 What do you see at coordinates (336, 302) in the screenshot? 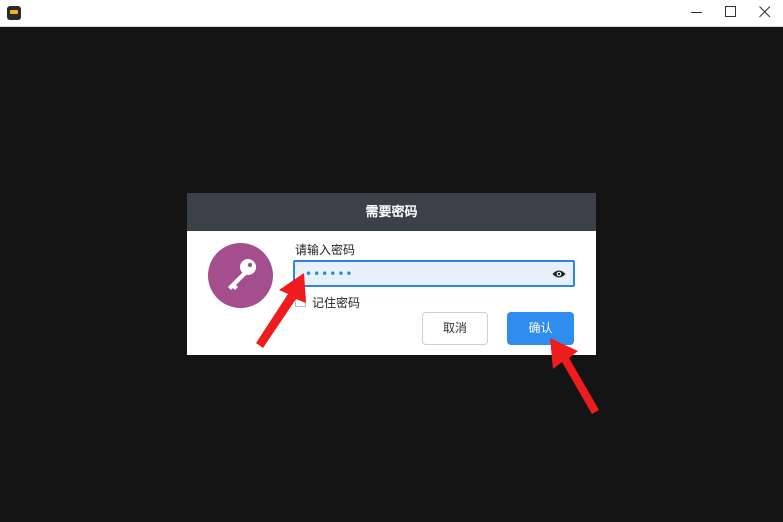
I see `remember-password-label: 记住密码` at bounding box center [336, 302].